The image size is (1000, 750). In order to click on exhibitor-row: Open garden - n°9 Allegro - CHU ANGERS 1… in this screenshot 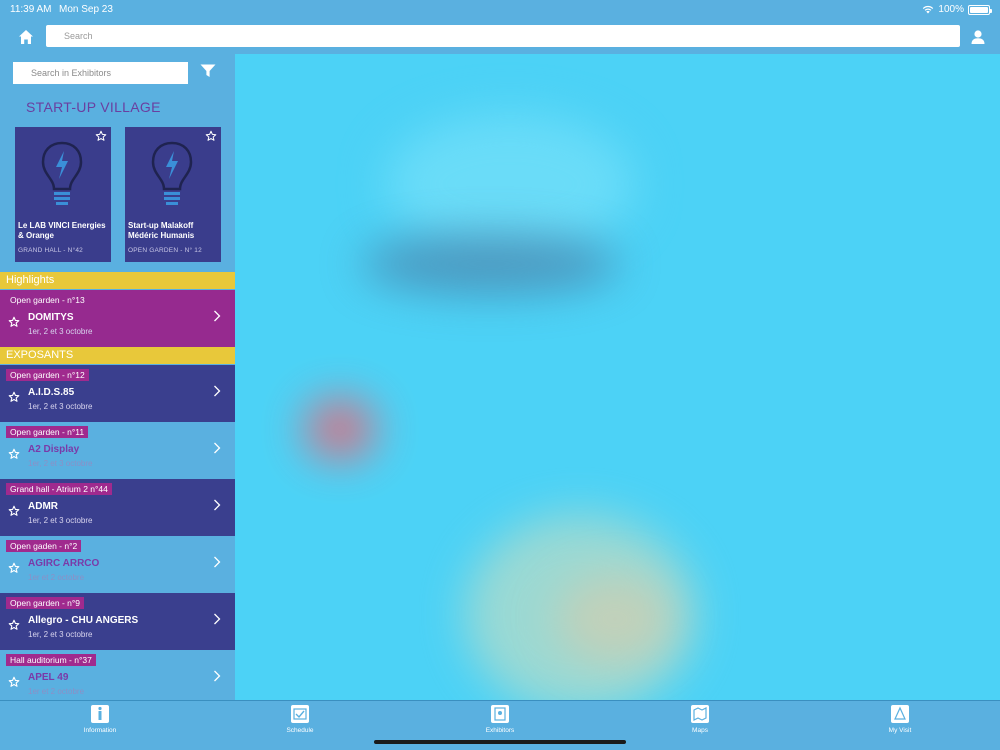, I will do `click(117, 621)`.